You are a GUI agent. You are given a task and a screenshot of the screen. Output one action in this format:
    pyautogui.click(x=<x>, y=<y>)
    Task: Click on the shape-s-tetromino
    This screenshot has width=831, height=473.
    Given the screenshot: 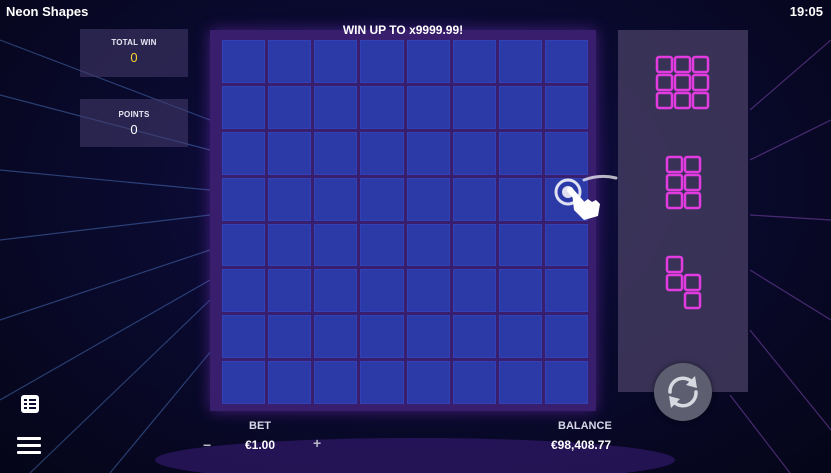 What is the action you would take?
    pyautogui.click(x=684, y=283)
    